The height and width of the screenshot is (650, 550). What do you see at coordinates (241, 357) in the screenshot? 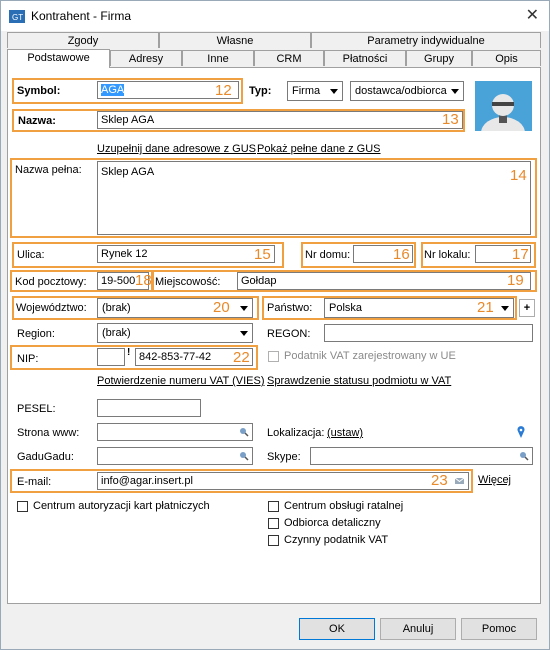
I see `annotation-22: 22` at bounding box center [241, 357].